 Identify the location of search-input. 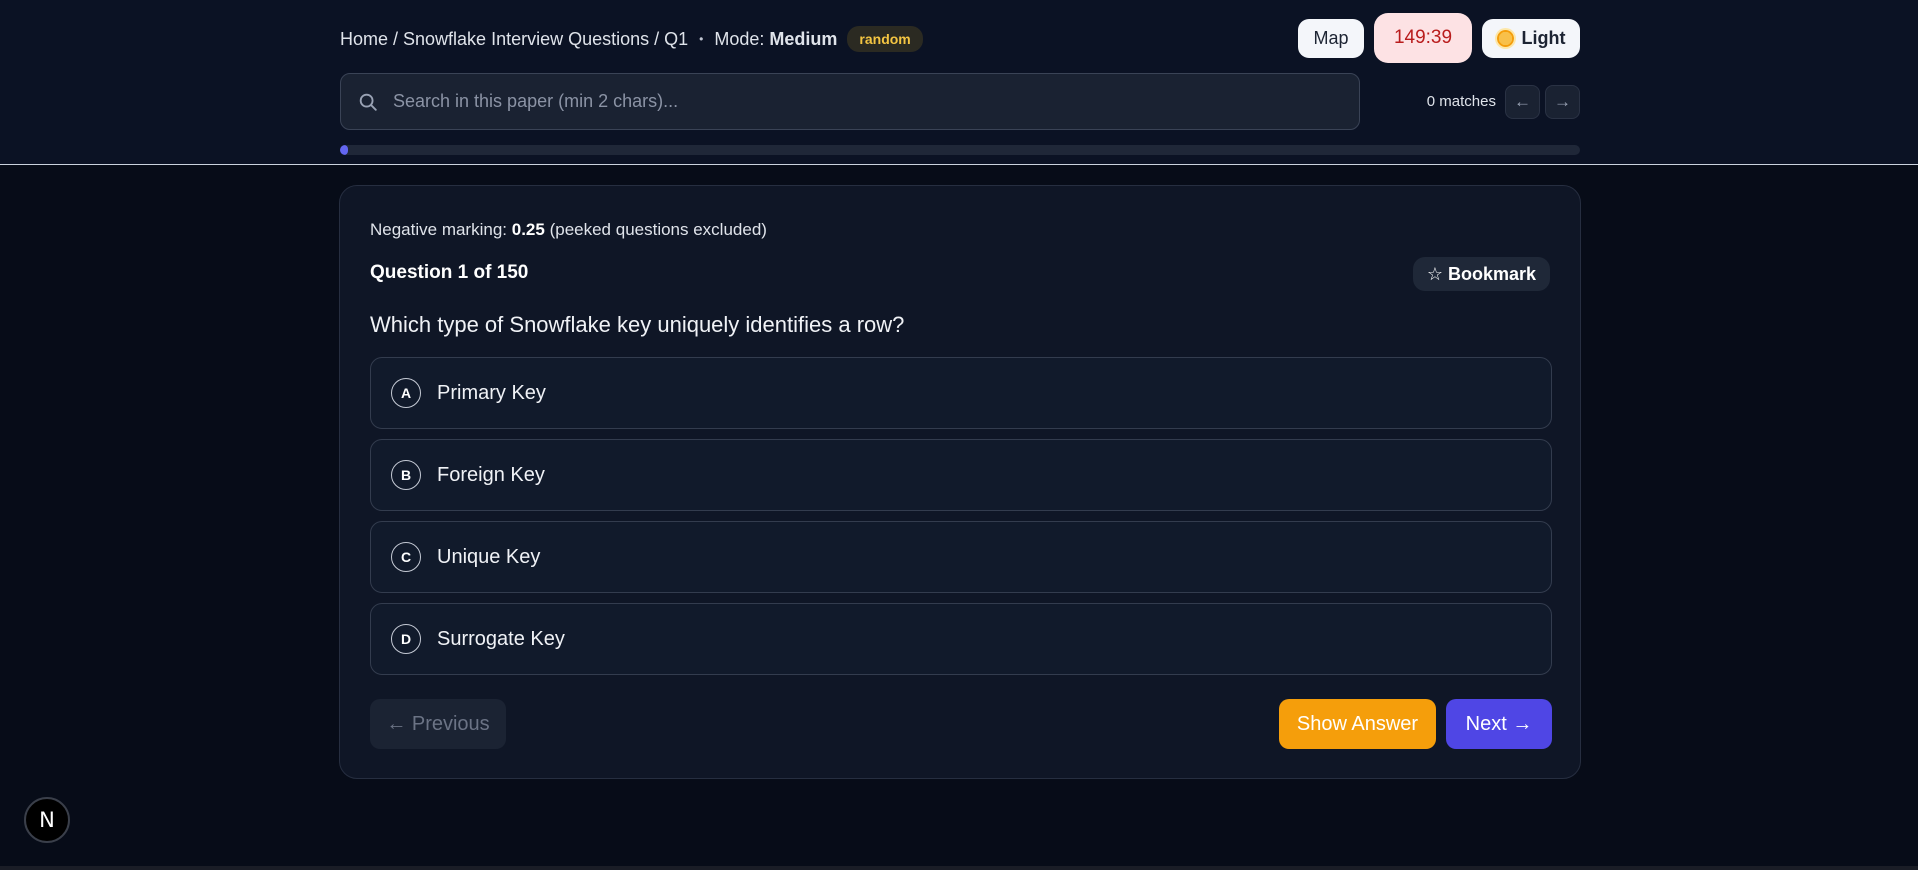
(876, 101).